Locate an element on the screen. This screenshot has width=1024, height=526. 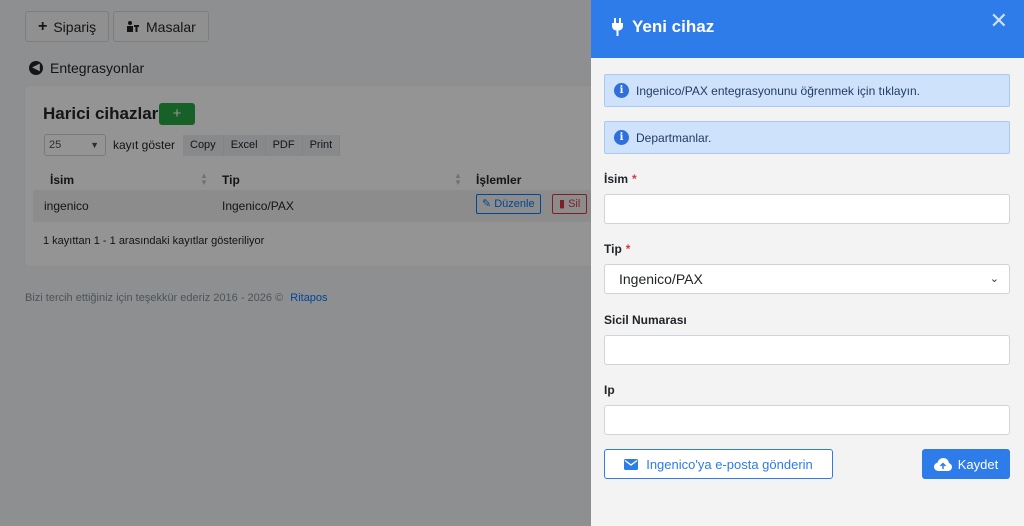
chevron-down-icon: ⌄ is located at coordinates (994, 279).